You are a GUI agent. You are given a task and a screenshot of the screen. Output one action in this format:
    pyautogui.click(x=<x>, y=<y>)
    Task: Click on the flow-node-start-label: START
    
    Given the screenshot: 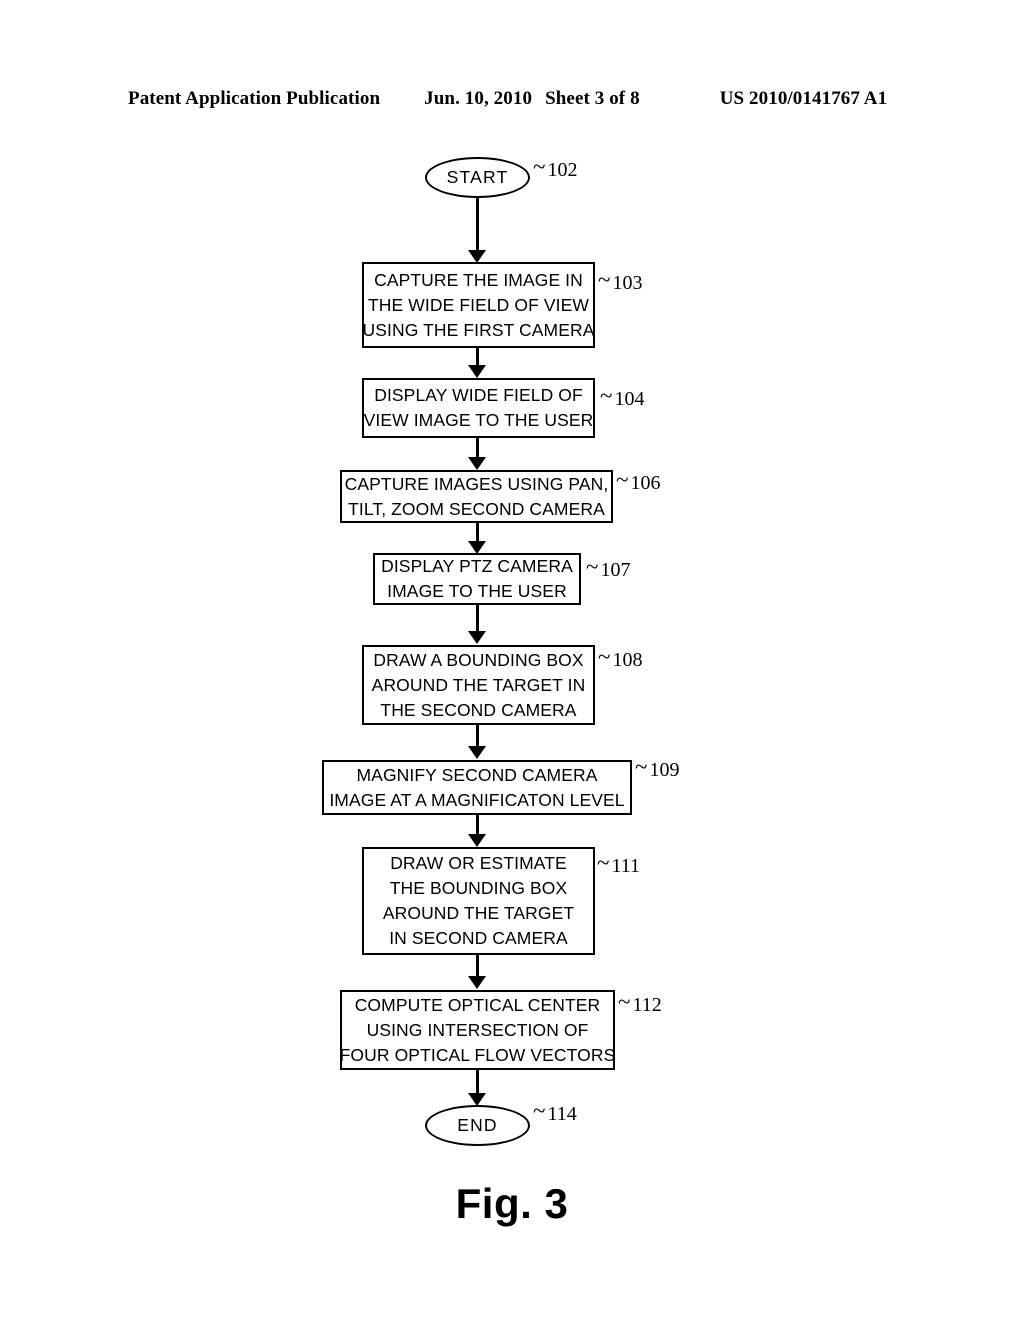 What is the action you would take?
    pyautogui.click(x=477, y=177)
    